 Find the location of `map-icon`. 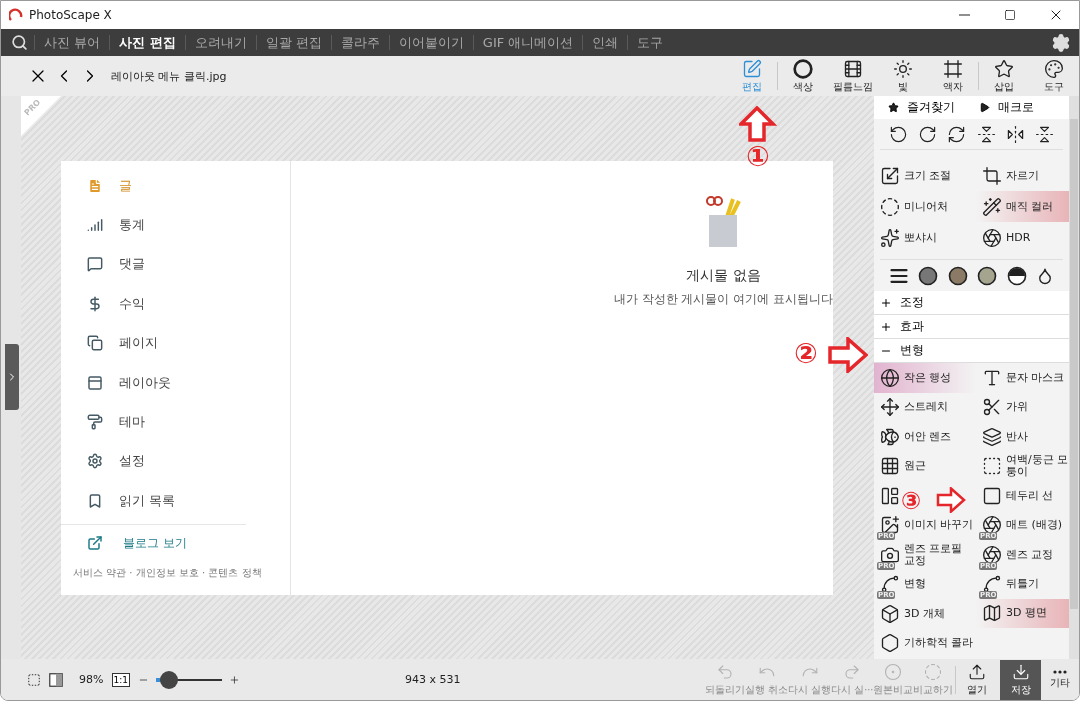

map-icon is located at coordinates (992, 613).